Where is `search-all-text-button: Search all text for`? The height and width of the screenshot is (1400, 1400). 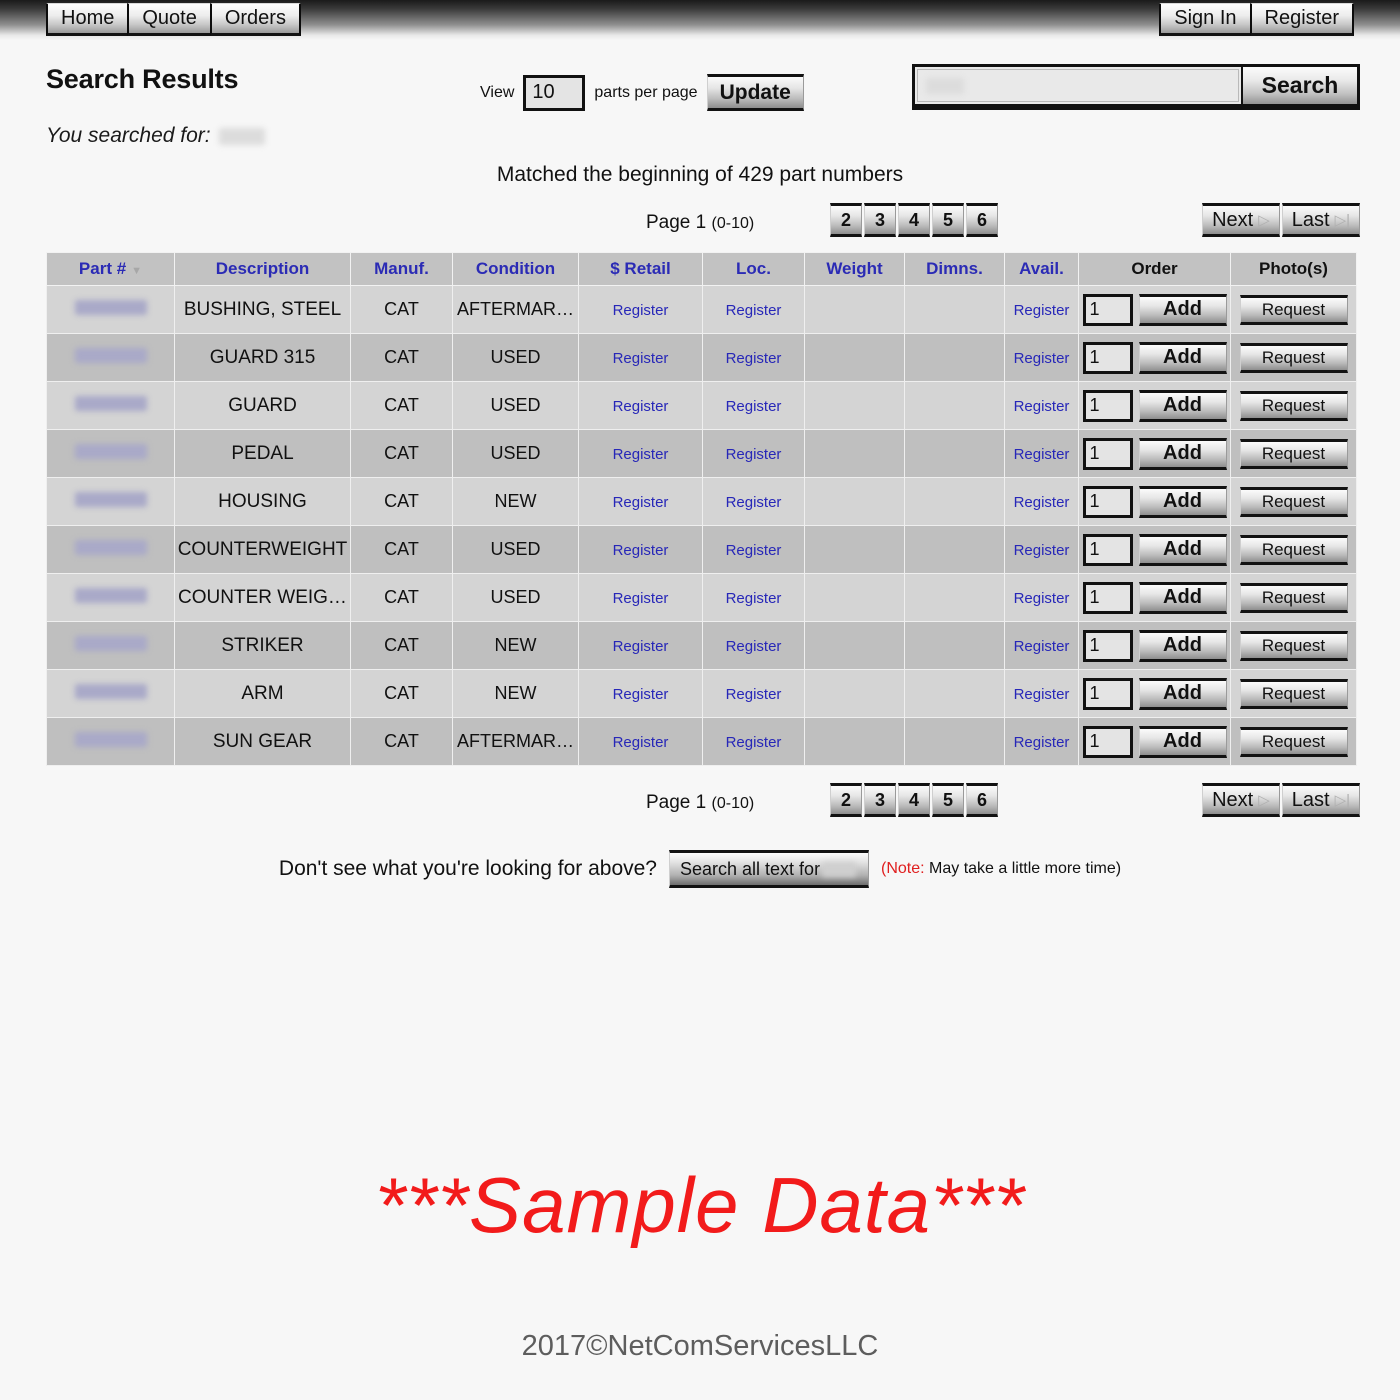
search-all-text-button: Search all text for is located at coordinates (769, 869).